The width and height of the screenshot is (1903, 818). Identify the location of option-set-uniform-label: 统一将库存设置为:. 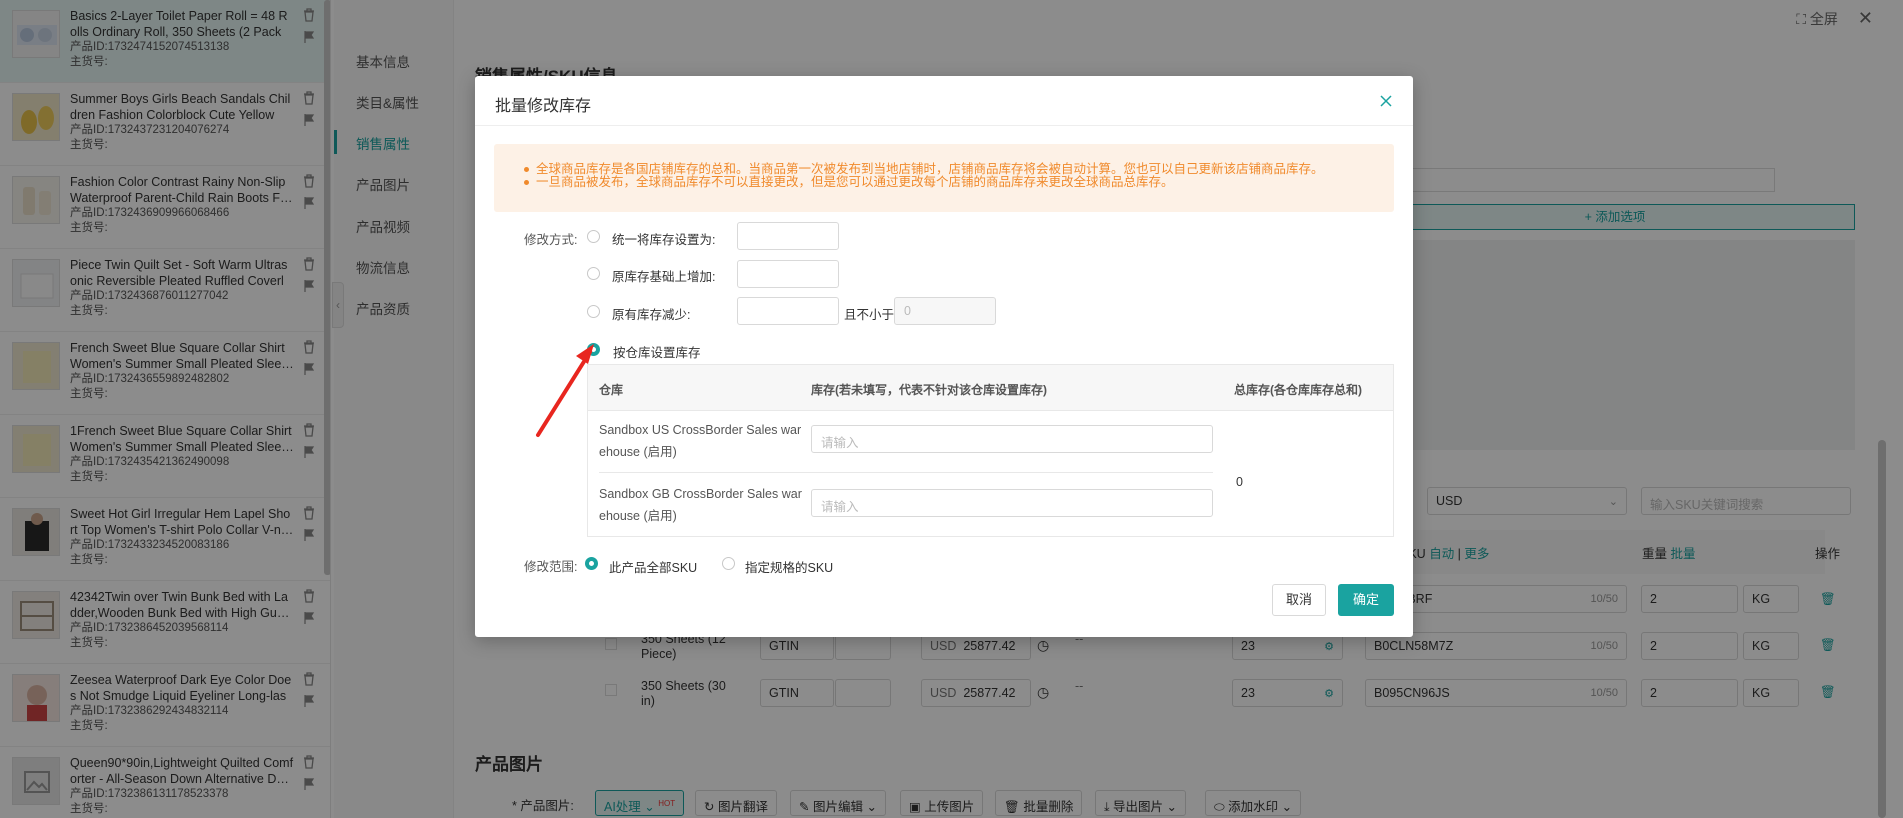
(664, 240).